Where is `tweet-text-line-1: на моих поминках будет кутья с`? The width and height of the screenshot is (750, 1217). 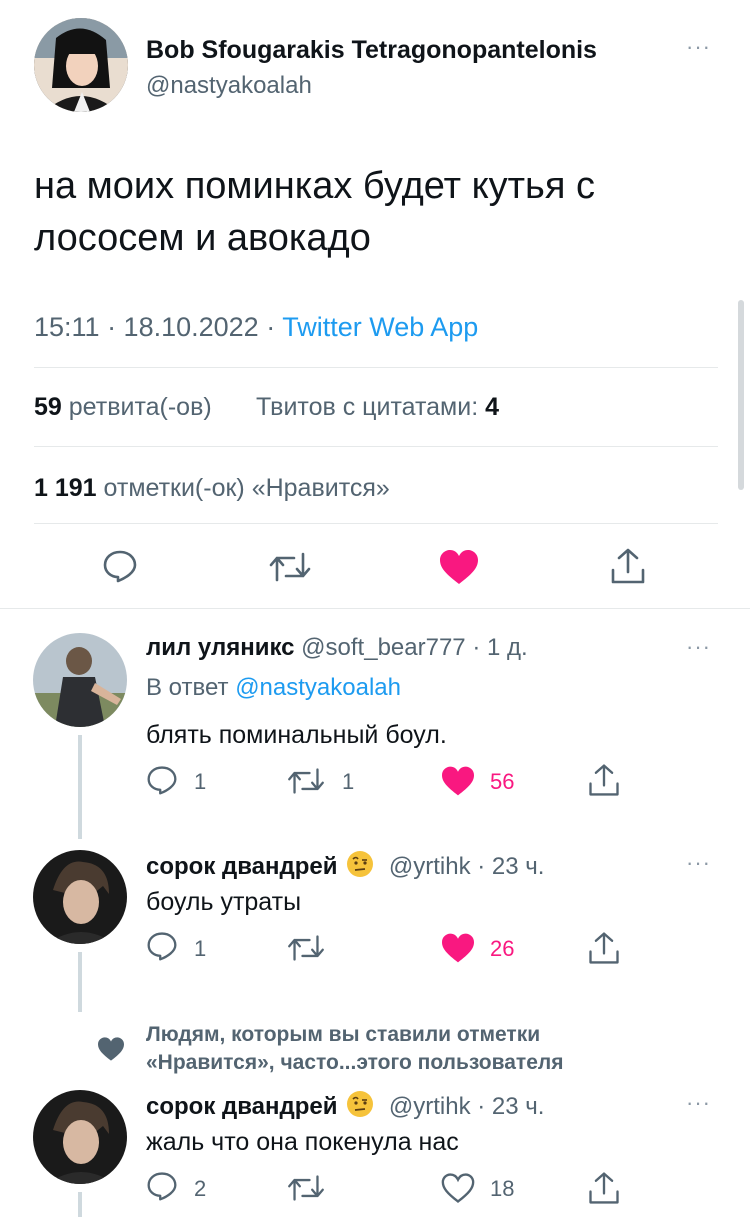 tweet-text-line-1: на моих поминках будет кутья с is located at coordinates (314, 186).